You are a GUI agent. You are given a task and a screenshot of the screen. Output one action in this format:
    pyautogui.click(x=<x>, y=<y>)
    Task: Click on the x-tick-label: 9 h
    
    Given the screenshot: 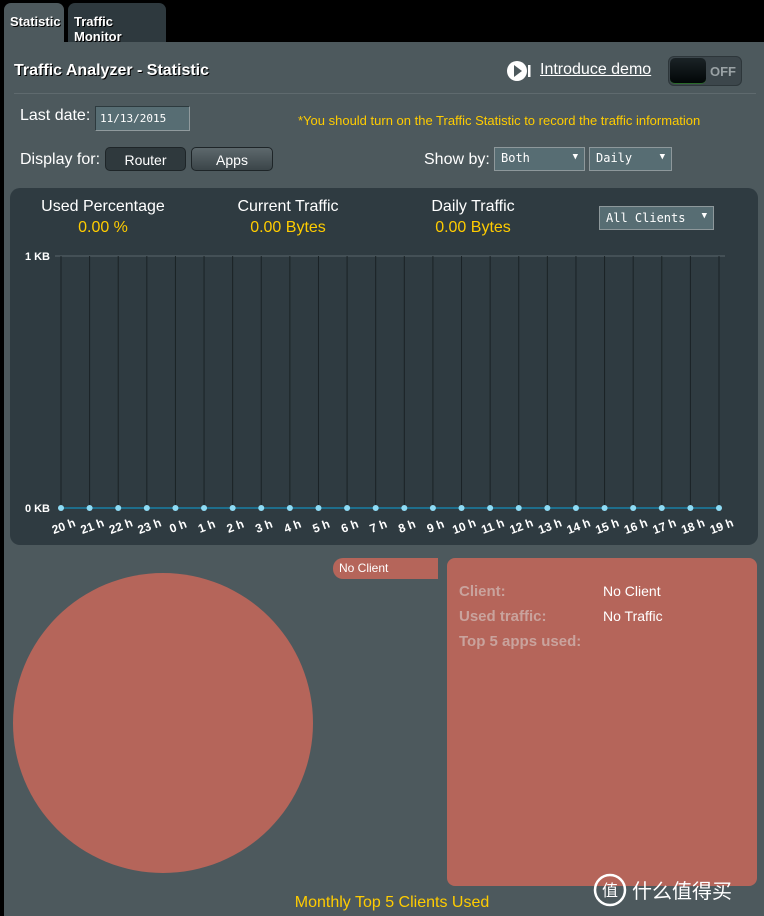 What is the action you would take?
    pyautogui.click(x=435, y=526)
    